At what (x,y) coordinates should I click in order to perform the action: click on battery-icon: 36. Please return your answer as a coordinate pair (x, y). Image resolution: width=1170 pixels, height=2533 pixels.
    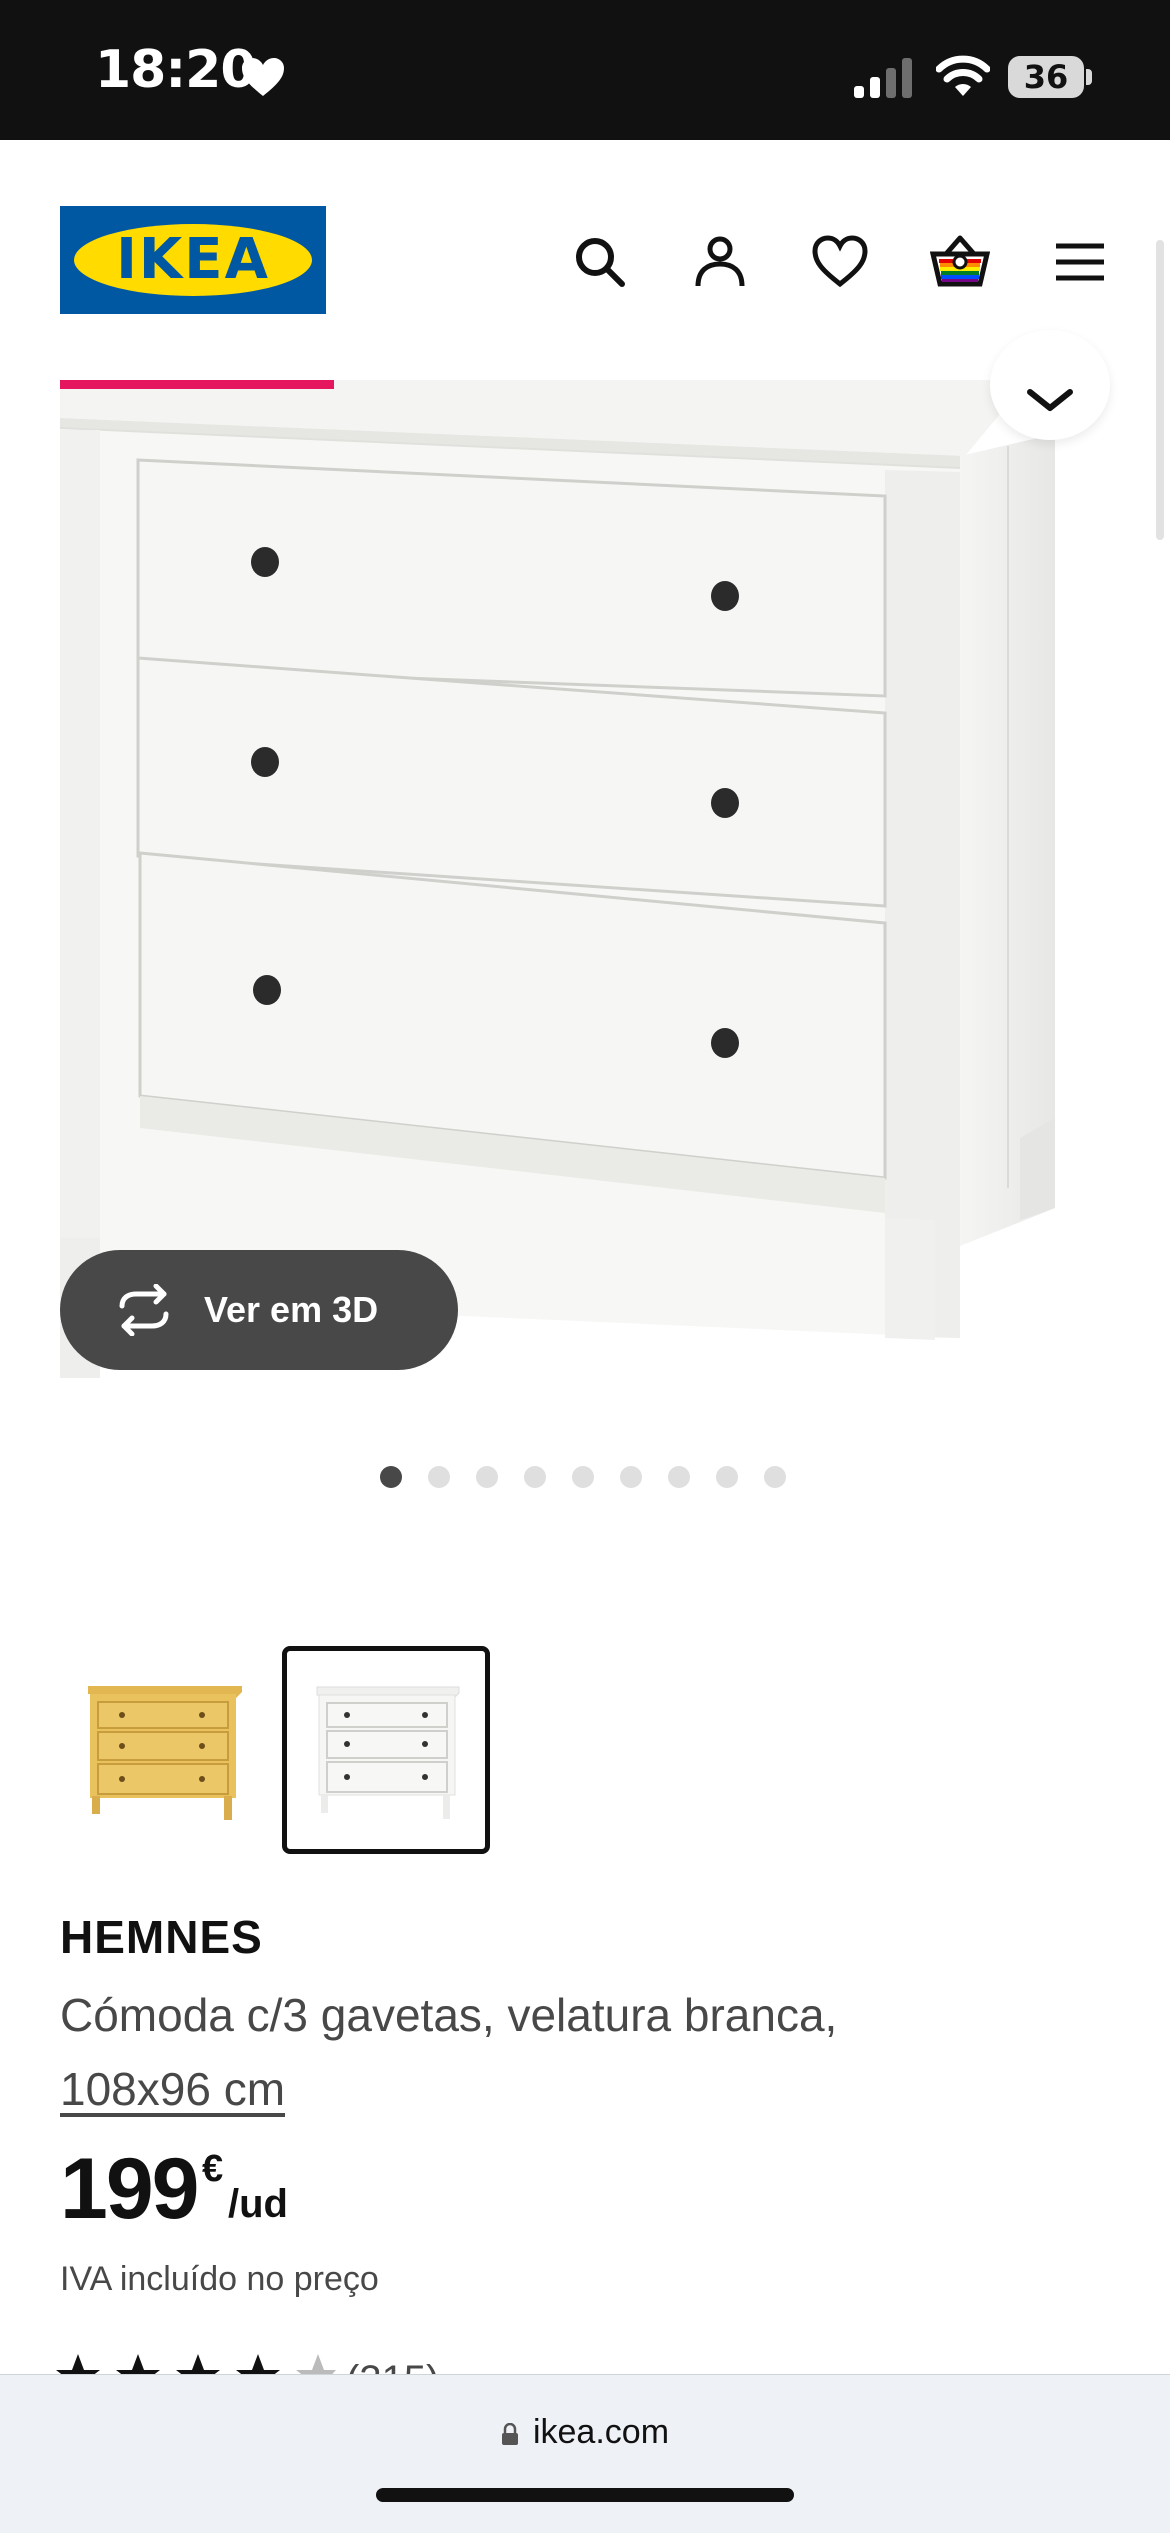
    Looking at the image, I should click on (1047, 77).